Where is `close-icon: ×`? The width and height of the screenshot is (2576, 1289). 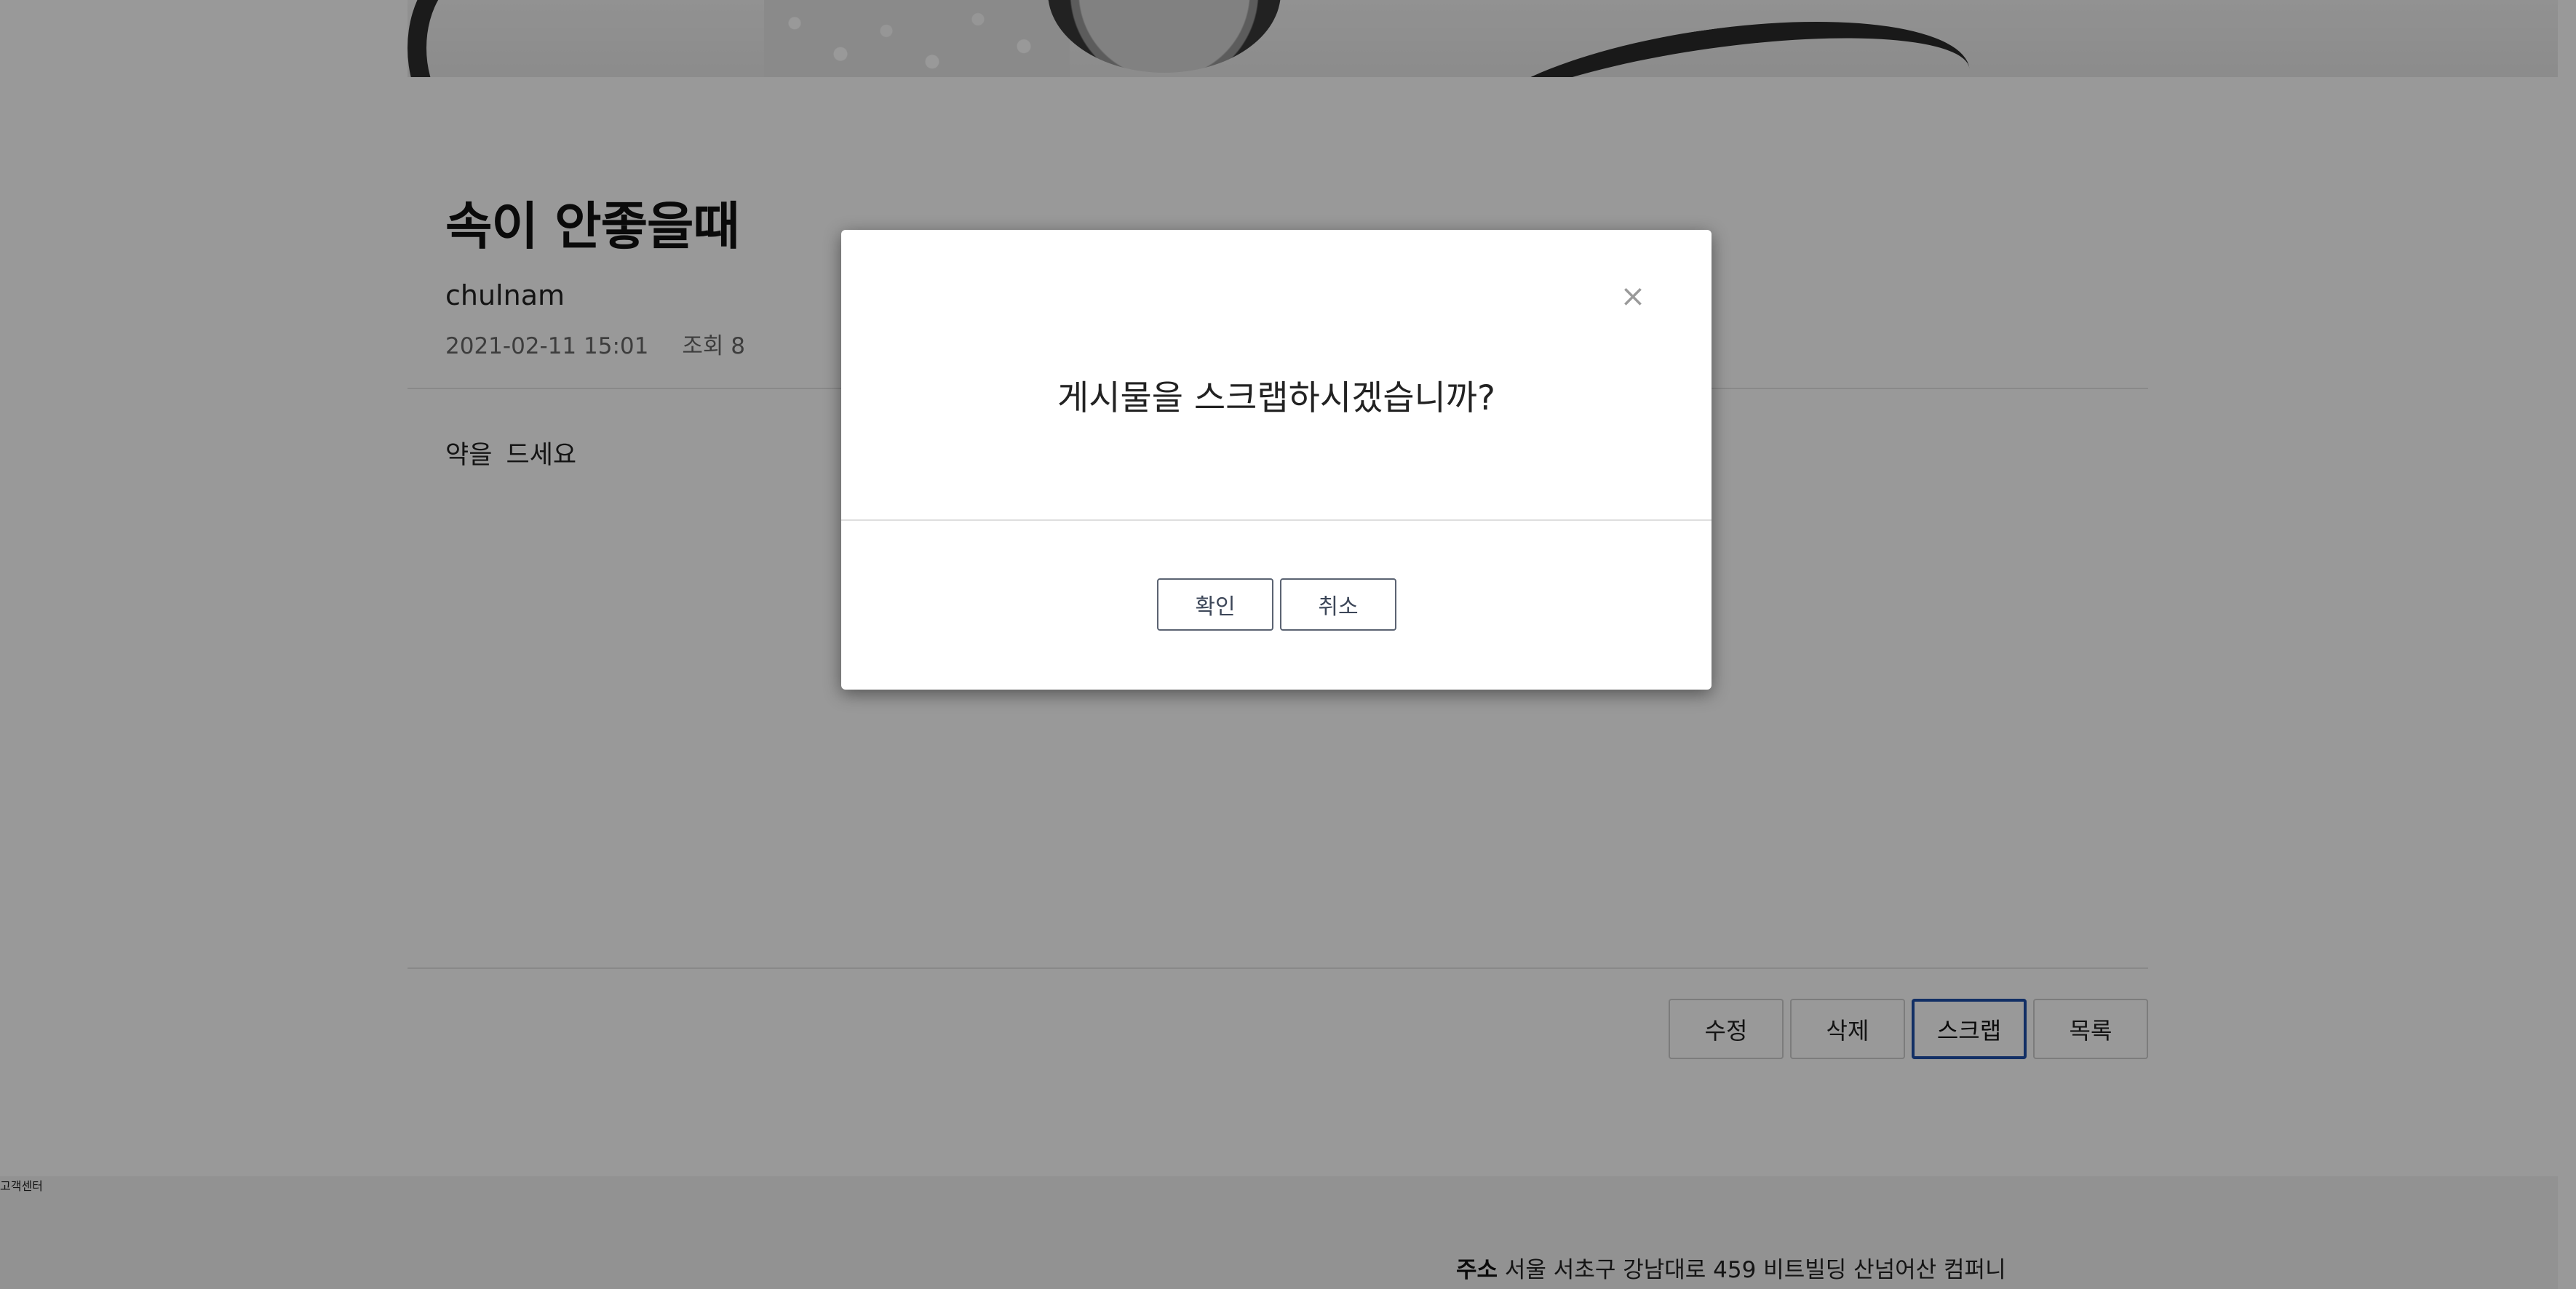 close-icon: × is located at coordinates (1633, 295).